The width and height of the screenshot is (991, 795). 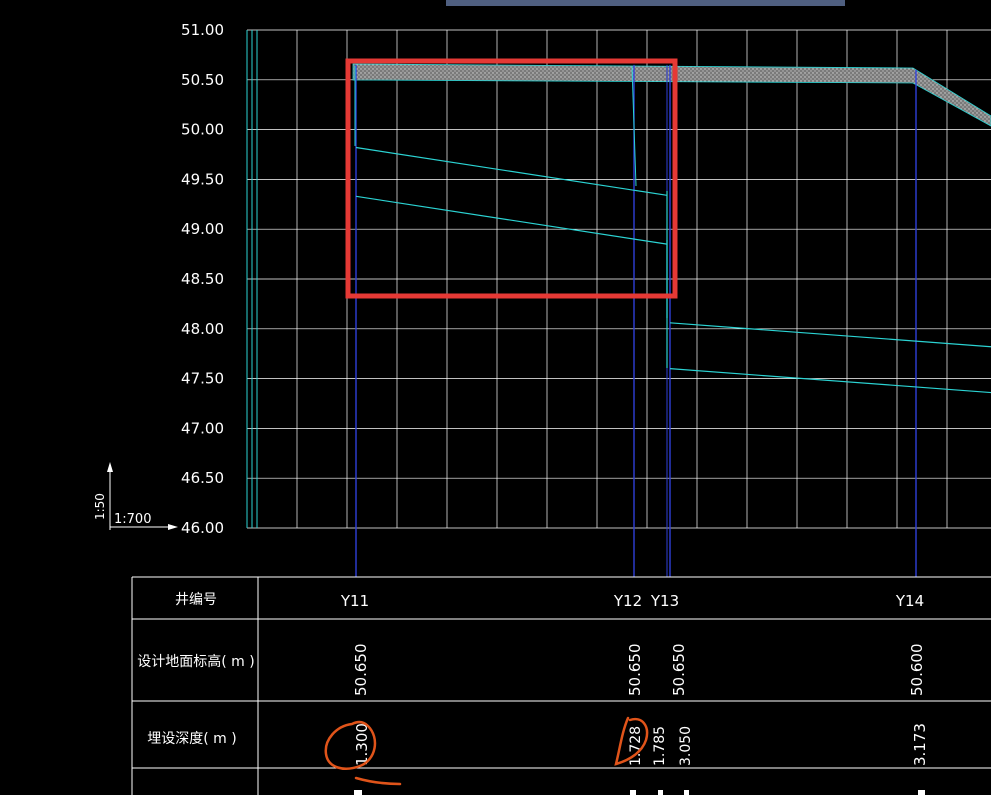 I want to click on y-tick-label: 48.00, so click(x=202, y=329).